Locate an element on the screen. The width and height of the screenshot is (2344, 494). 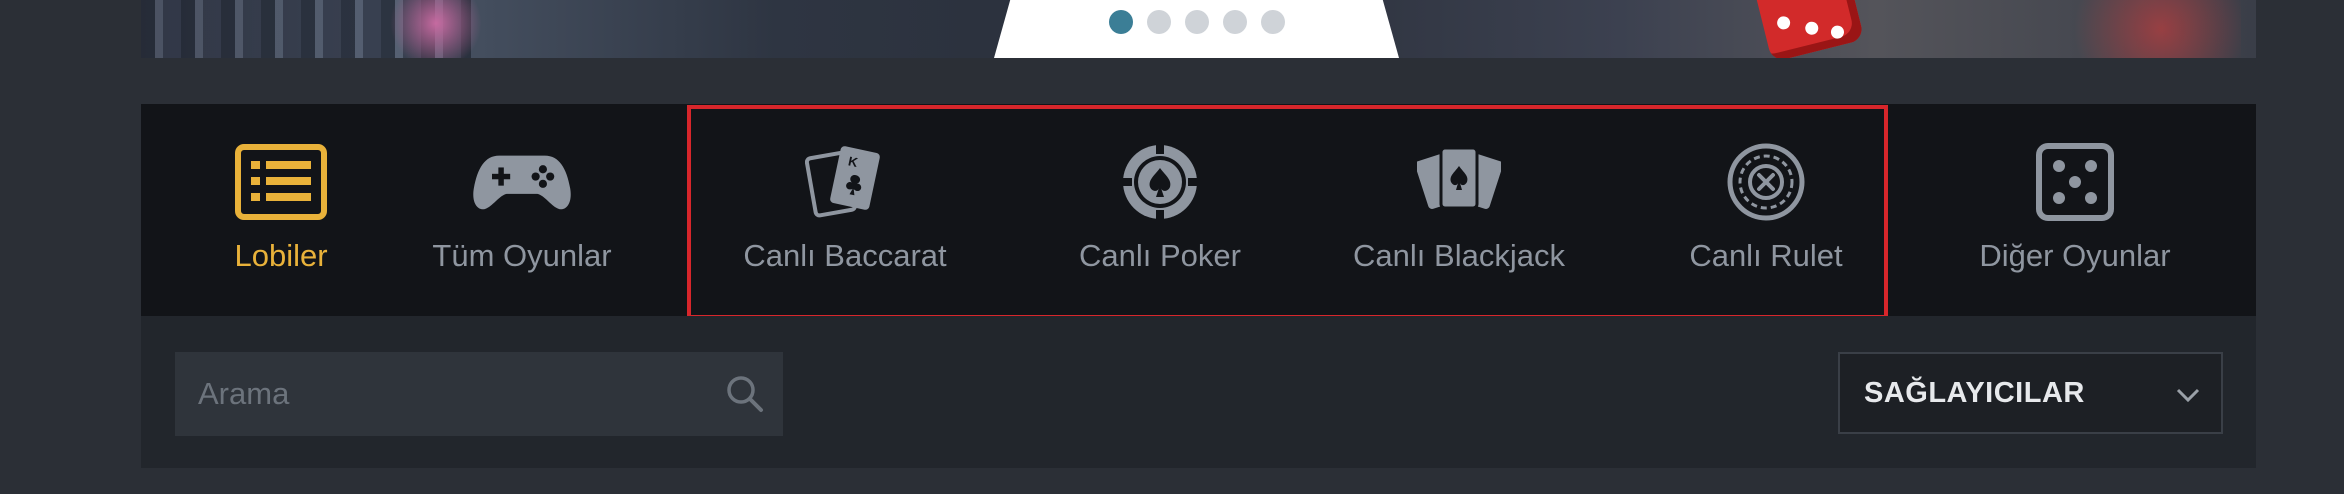
category-label: Canlı Poker is located at coordinates (1160, 255).